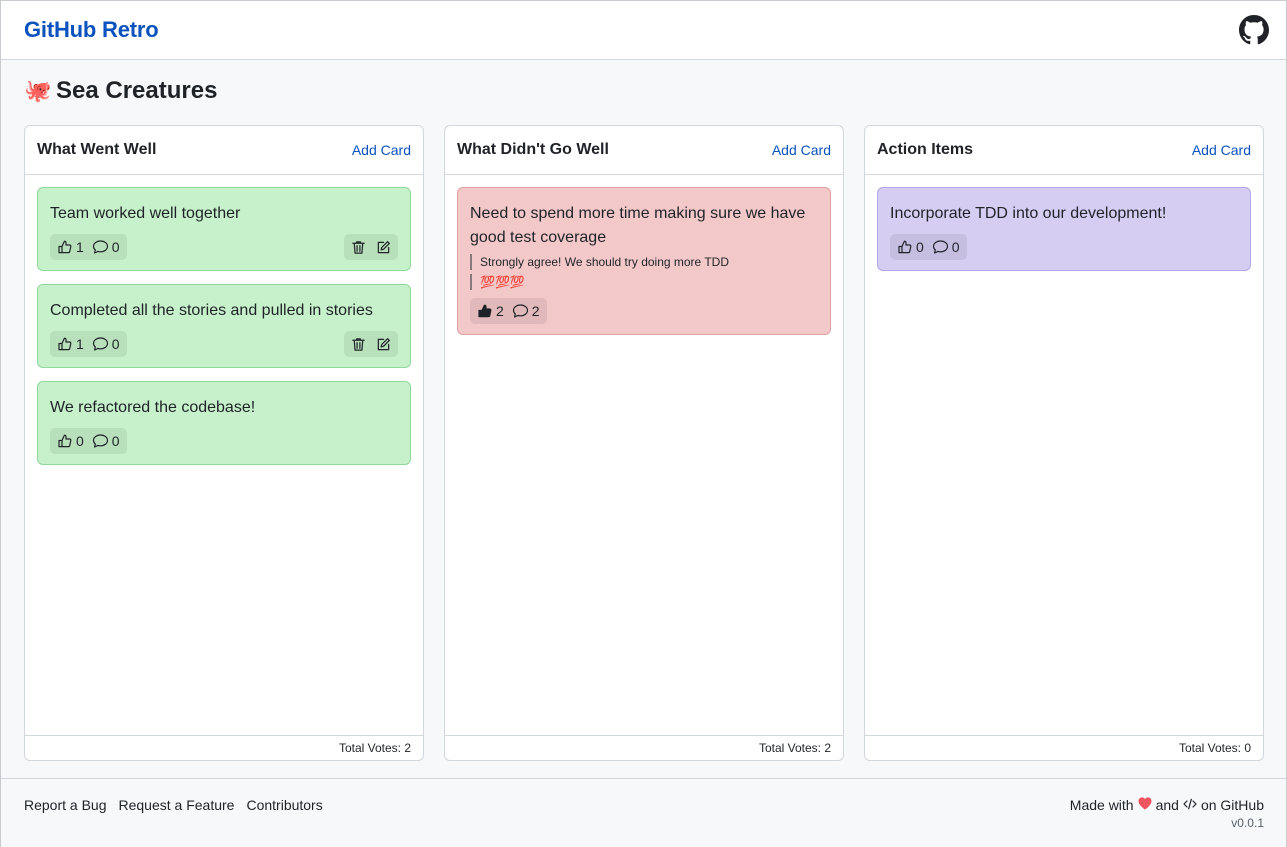  Describe the element at coordinates (224, 229) in the screenshot. I see `retro-card: Team worked well together 1 0` at that location.